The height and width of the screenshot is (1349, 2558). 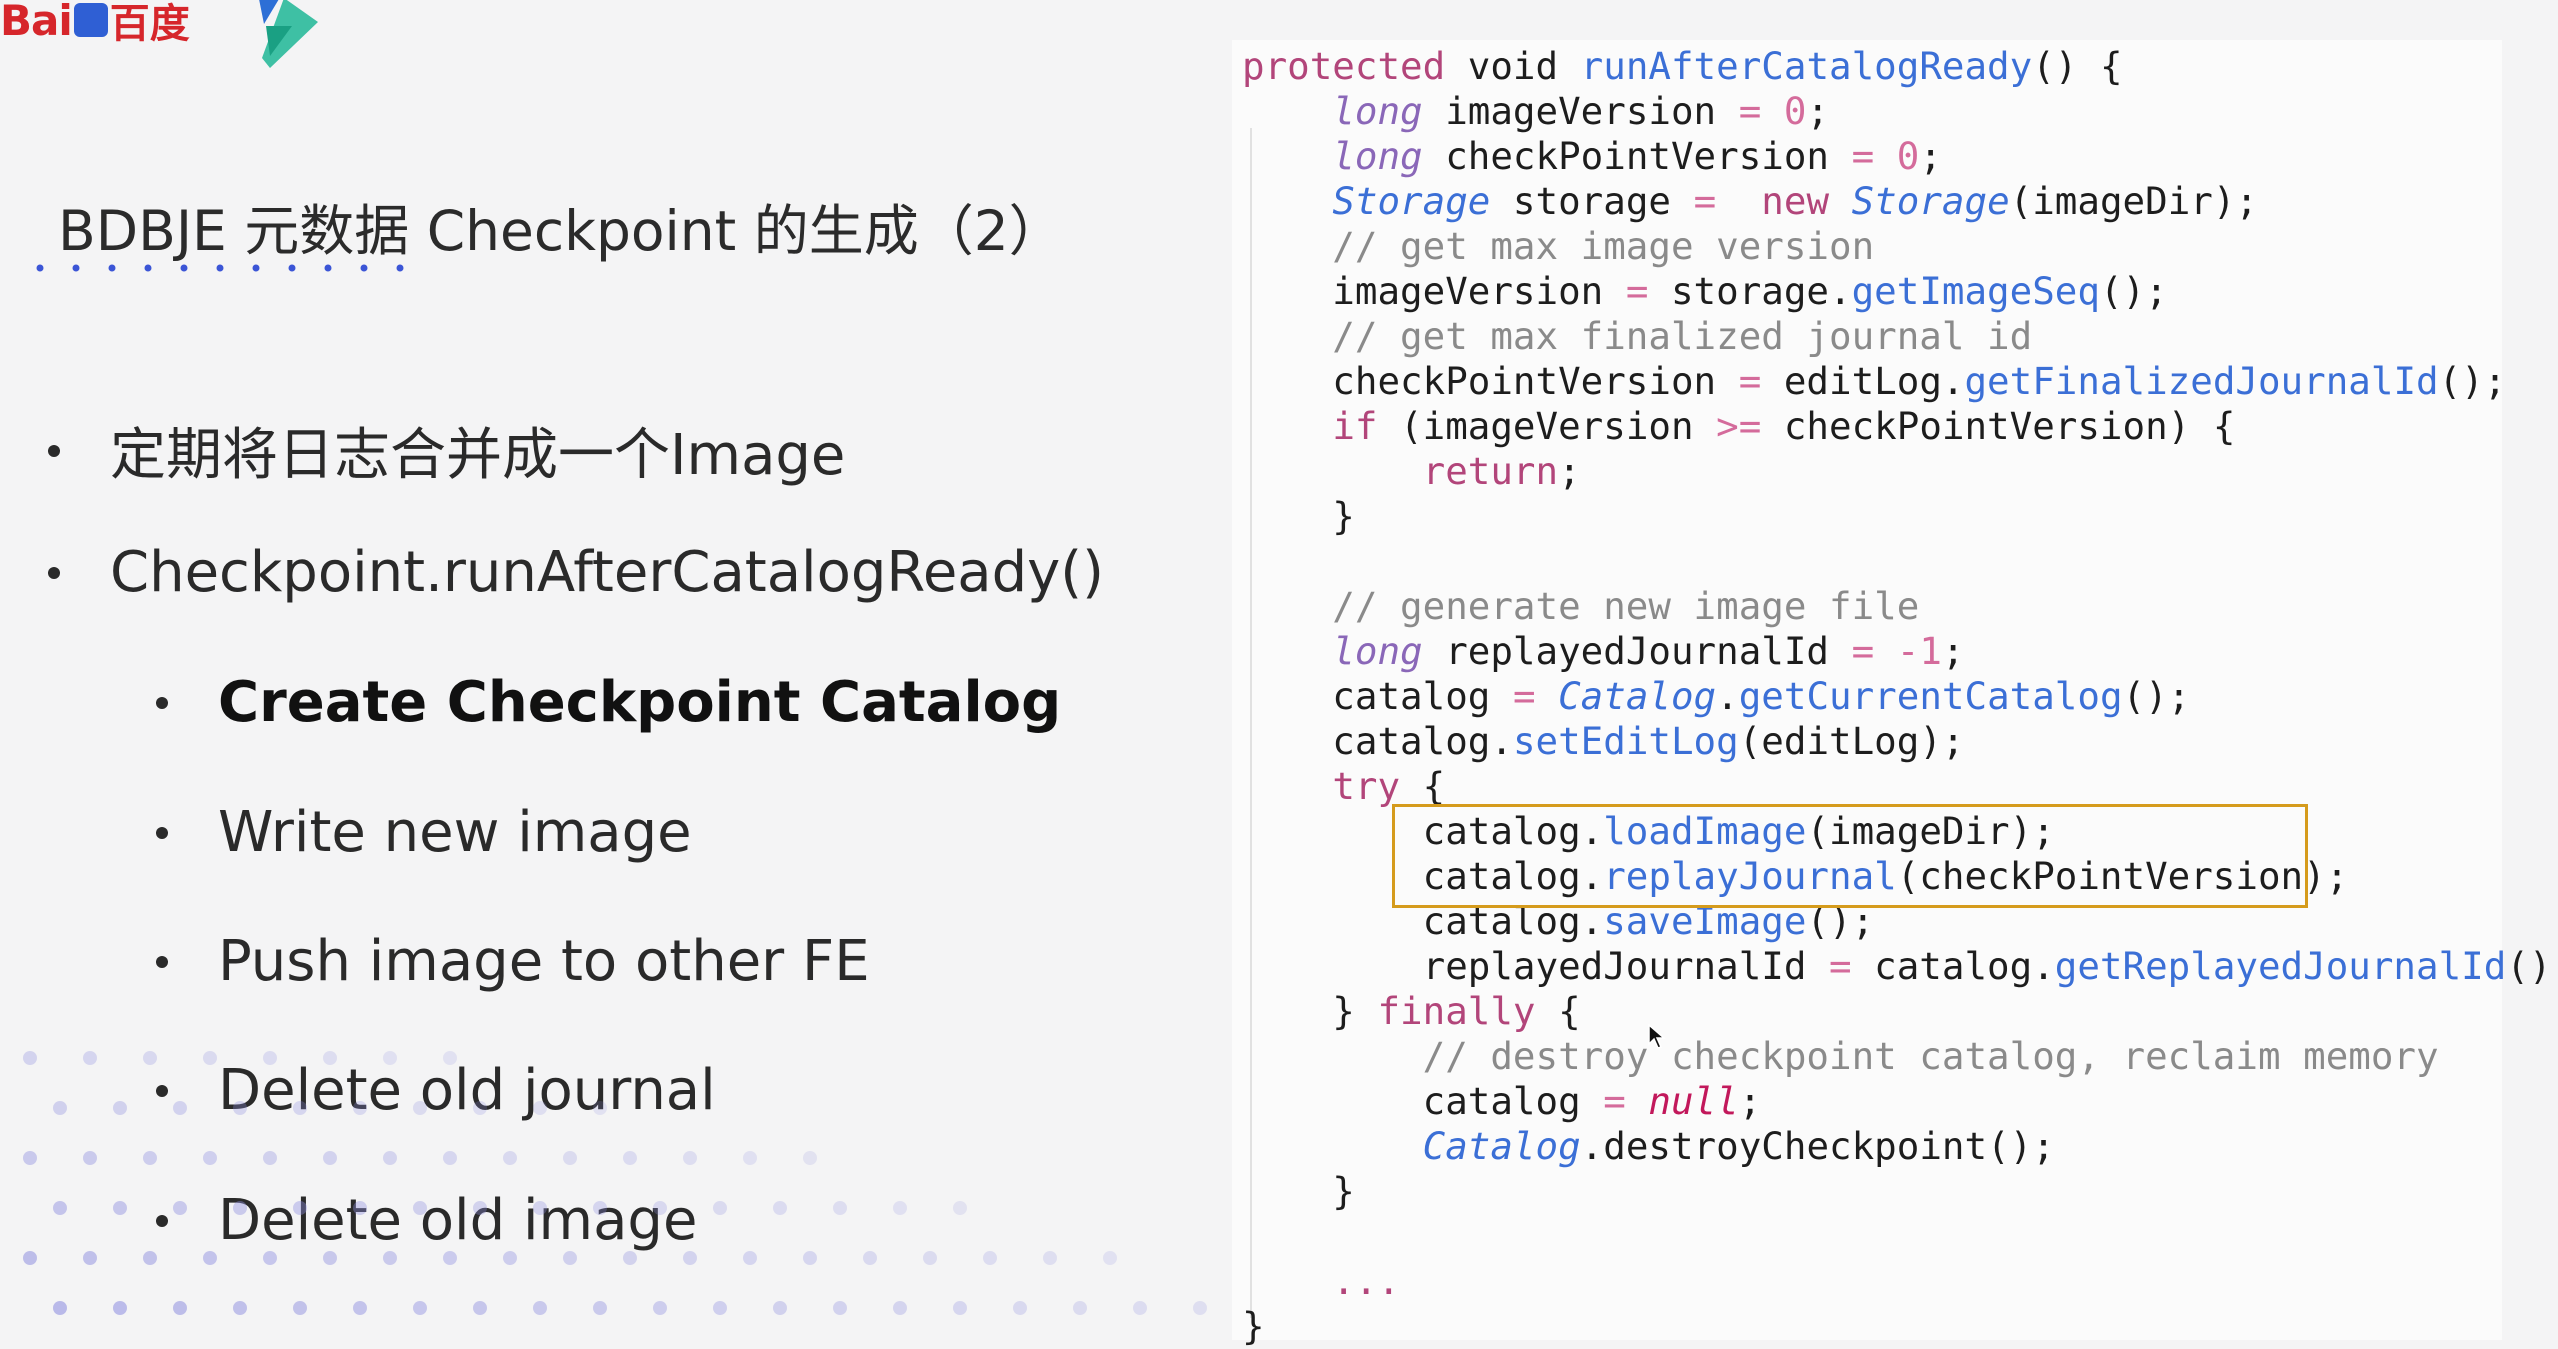 I want to click on baidu-logo-text: Bai, so click(x=36, y=22).